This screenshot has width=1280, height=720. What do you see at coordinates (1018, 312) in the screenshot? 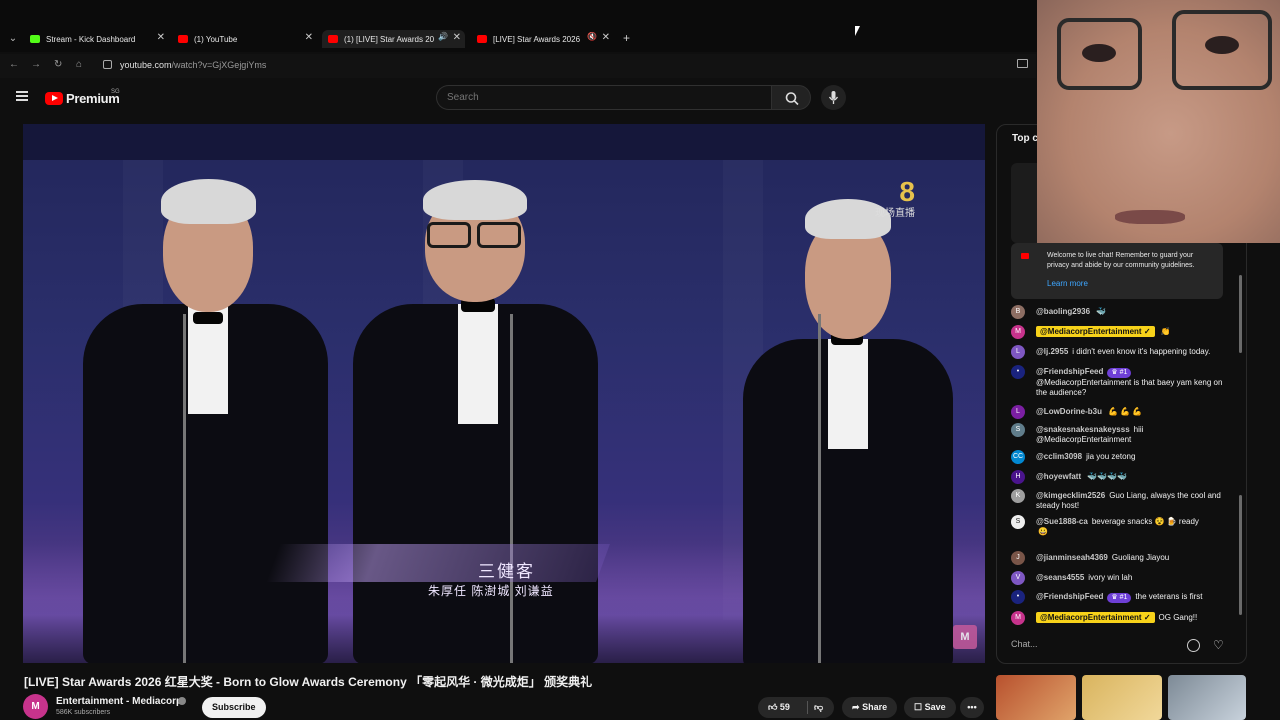
I see `chat-avatar: B` at bounding box center [1018, 312].